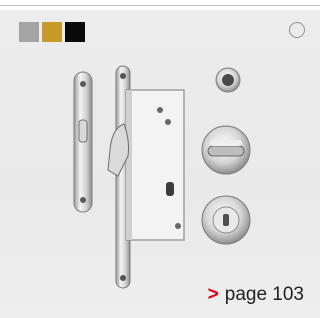 The image size is (320, 318). What do you see at coordinates (213, 294) in the screenshot?
I see `arrow-icon: >` at bounding box center [213, 294].